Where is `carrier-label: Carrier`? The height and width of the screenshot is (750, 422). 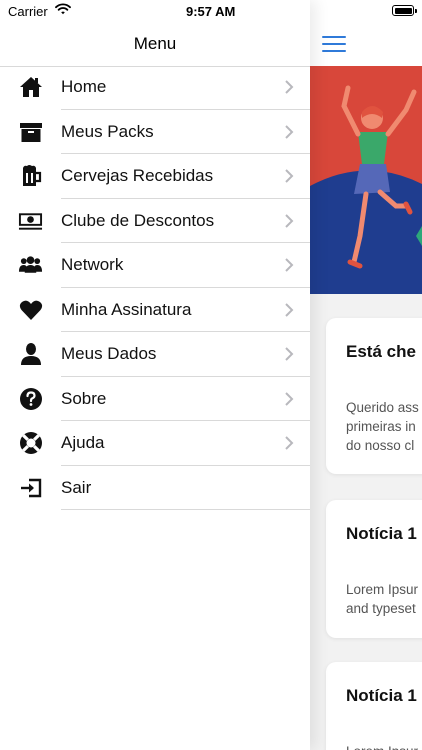 carrier-label: Carrier is located at coordinates (28, 11).